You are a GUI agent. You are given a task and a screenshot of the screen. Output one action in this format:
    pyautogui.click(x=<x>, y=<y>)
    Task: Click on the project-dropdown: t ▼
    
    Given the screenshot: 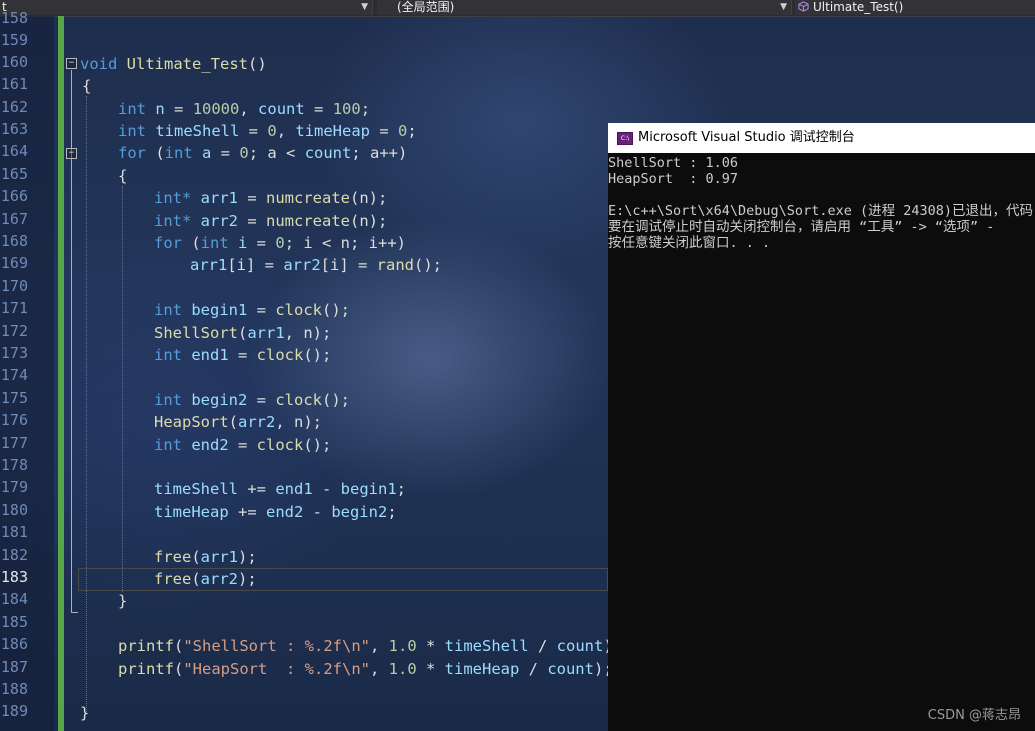 What is the action you would take?
    pyautogui.click(x=186, y=7)
    